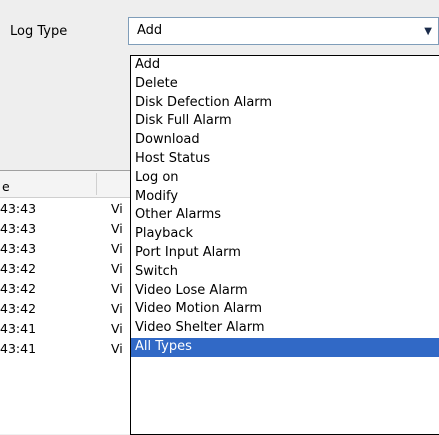 This screenshot has width=439, height=435. What do you see at coordinates (285, 121) in the screenshot?
I see `dropdown-option-disk-full-alarm: Disk Full Alarm` at bounding box center [285, 121].